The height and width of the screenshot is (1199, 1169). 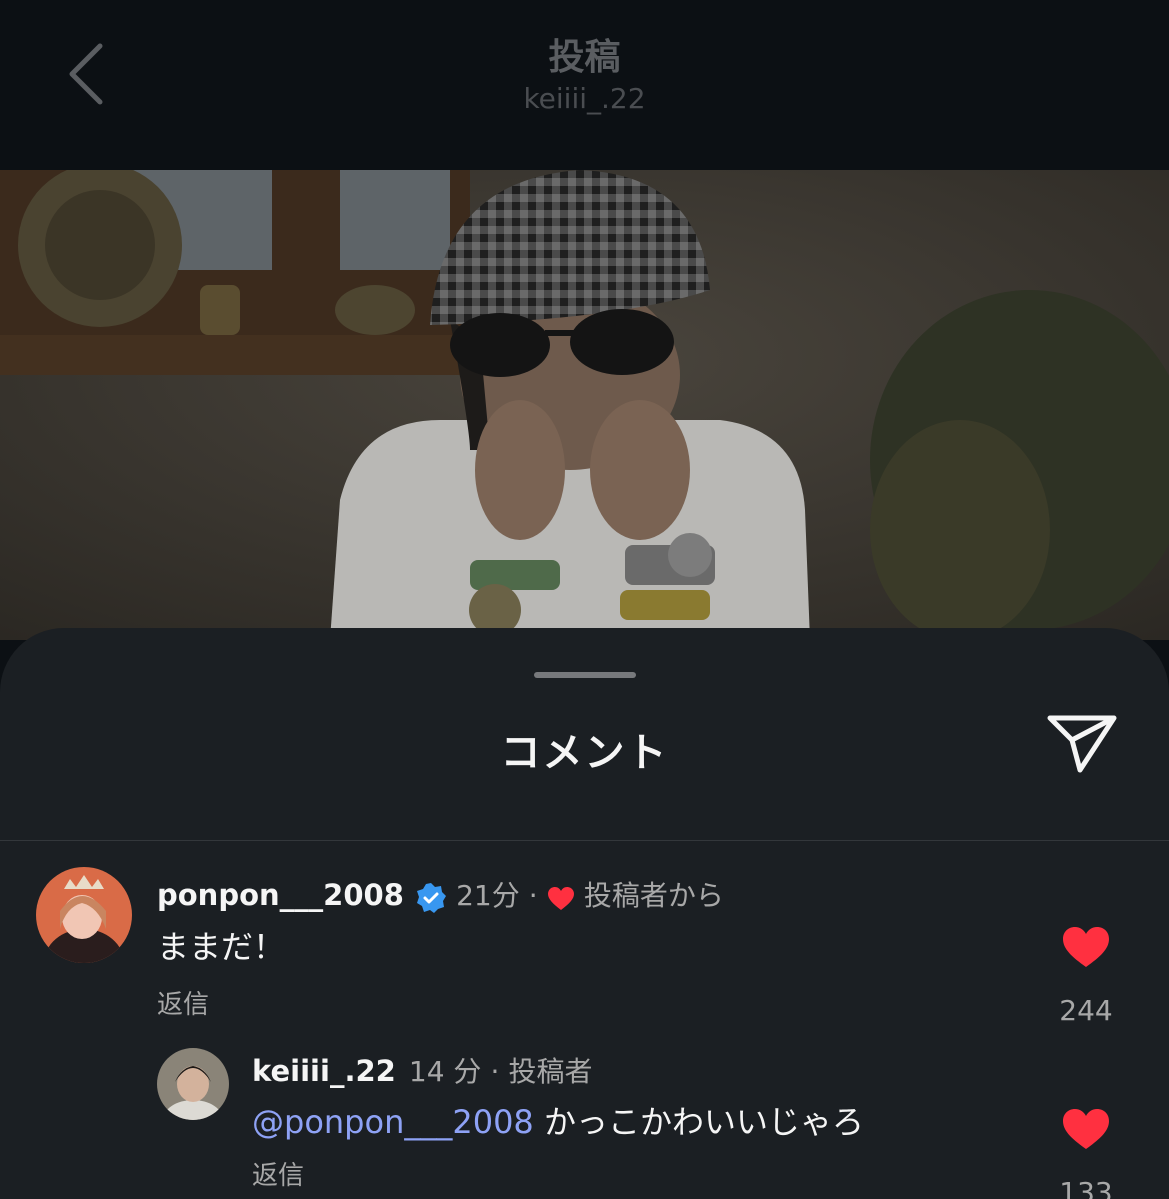 What do you see at coordinates (431, 897) in the screenshot?
I see `verified-badge-icon` at bounding box center [431, 897].